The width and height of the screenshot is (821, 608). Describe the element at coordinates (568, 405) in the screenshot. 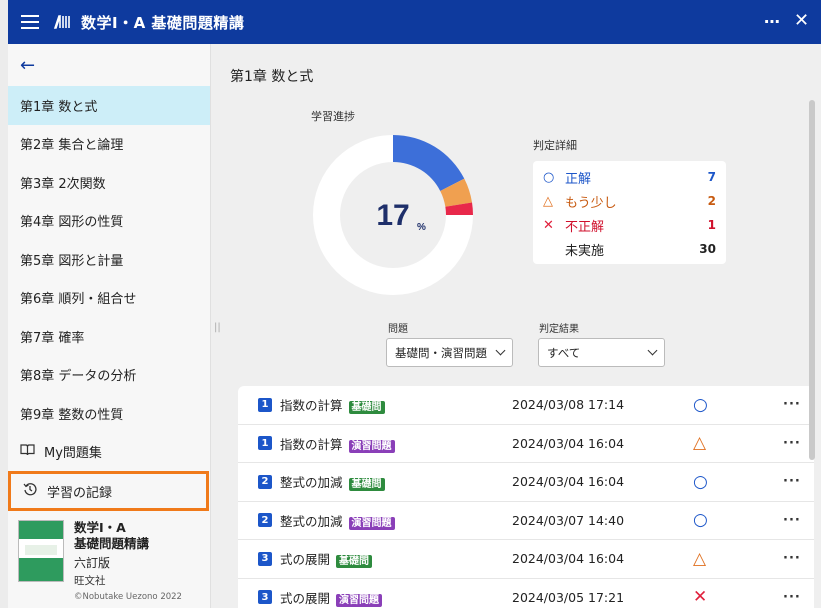

I see `problem-date: 2024/03/08 17:14` at that location.